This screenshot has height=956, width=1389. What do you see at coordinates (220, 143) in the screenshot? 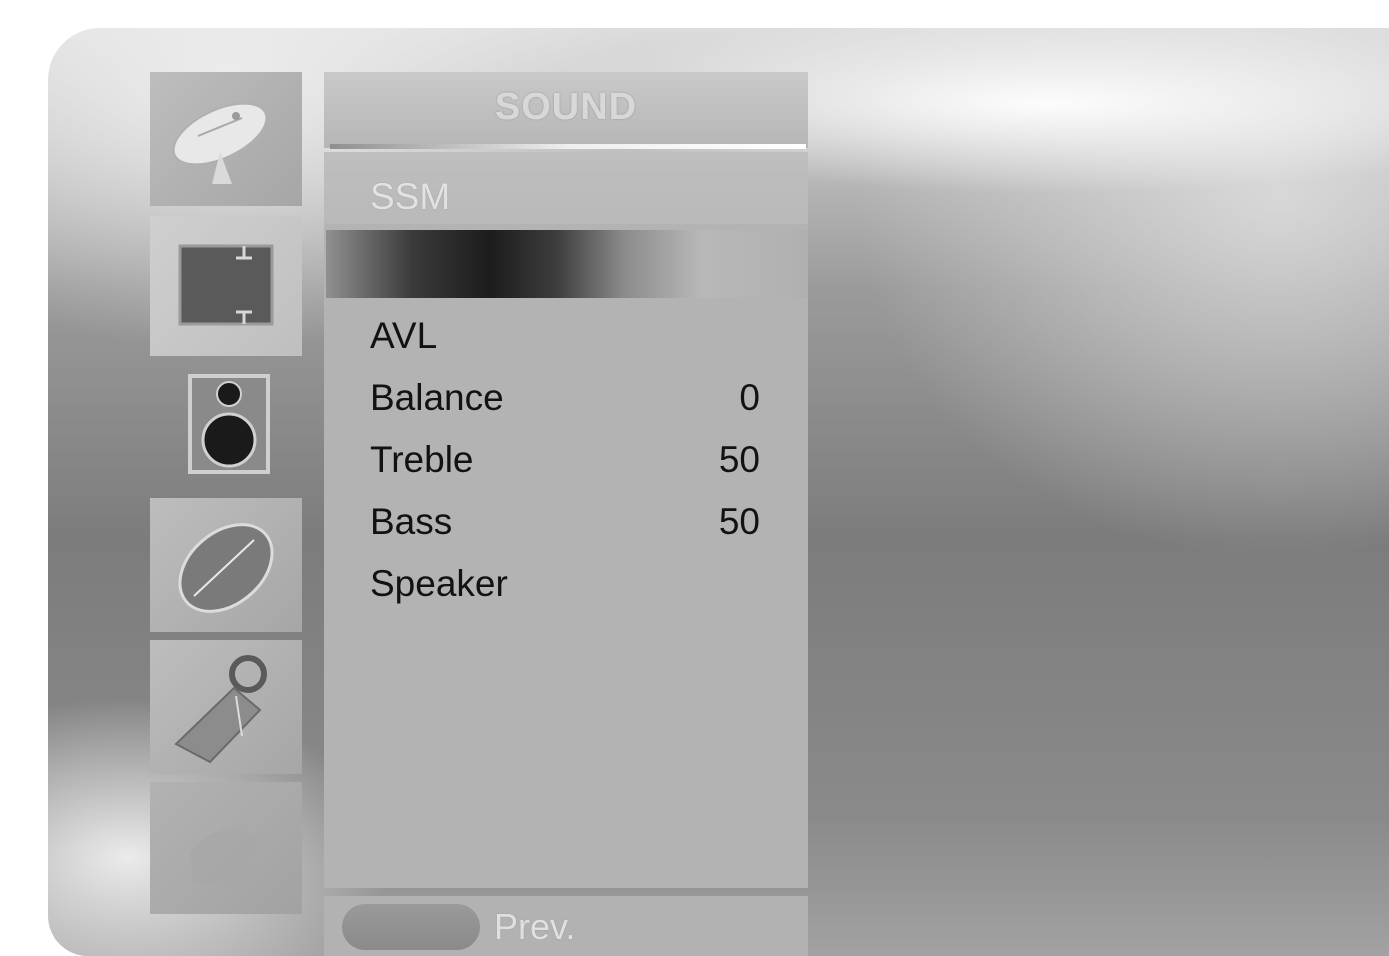
I see `satellite-dish-icon` at bounding box center [220, 143].